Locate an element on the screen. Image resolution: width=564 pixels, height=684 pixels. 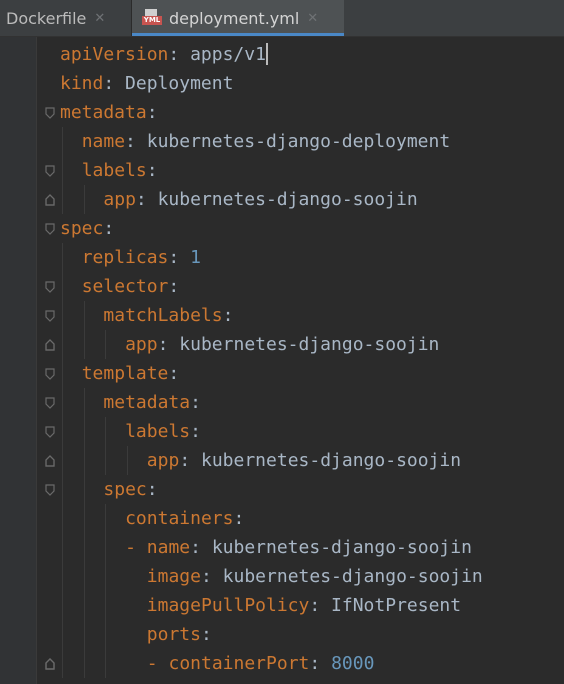
code-line: containers: is located at coordinates (184, 518).